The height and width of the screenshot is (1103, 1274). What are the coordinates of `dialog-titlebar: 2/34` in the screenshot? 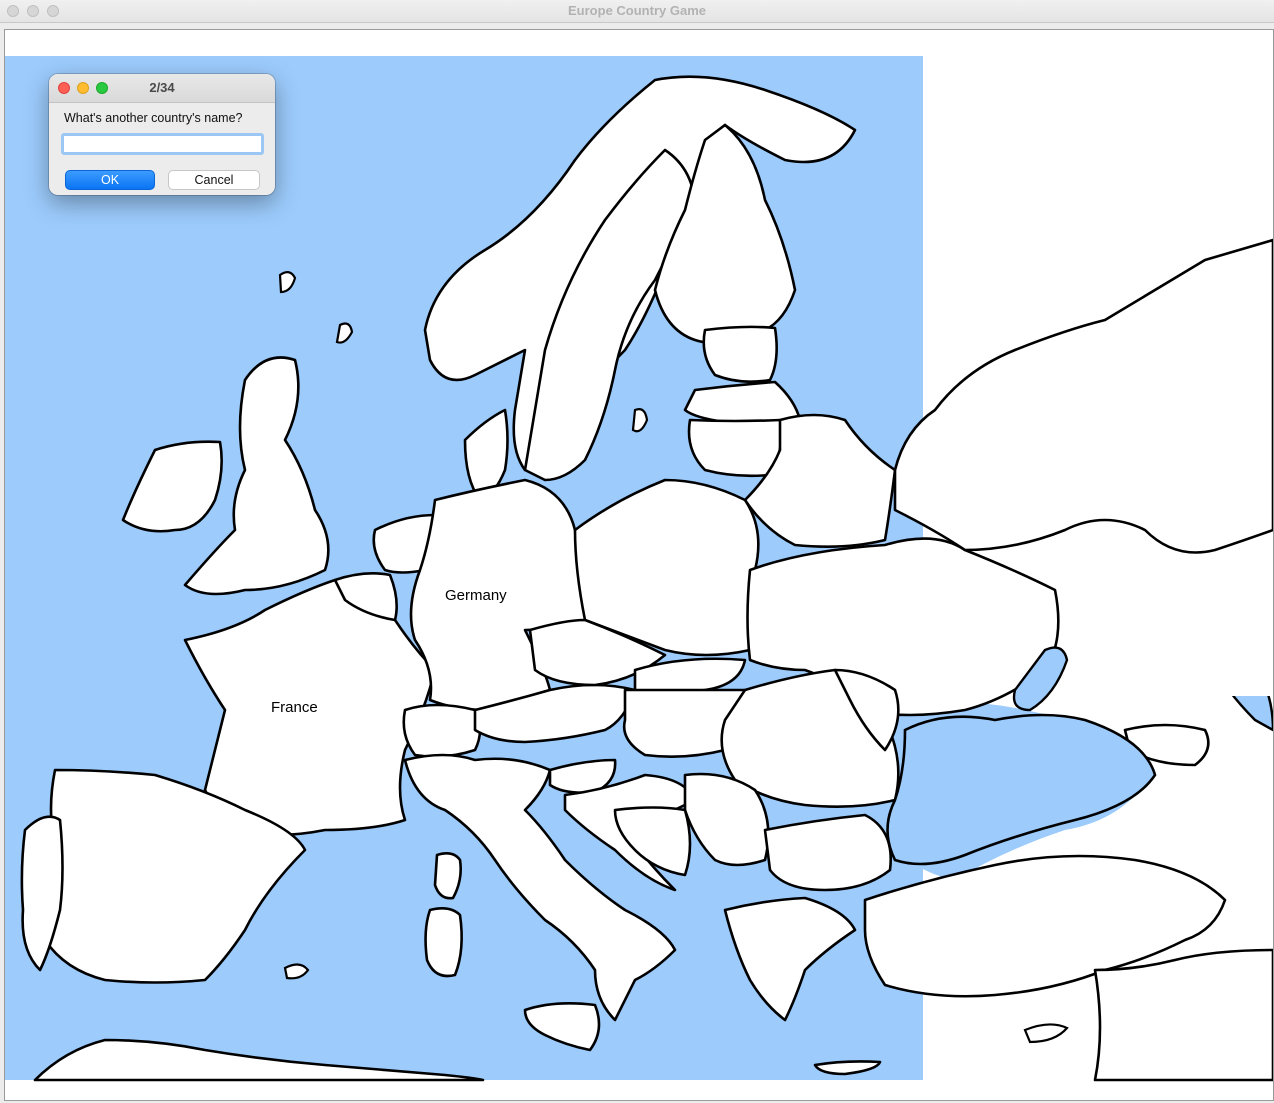 It's located at (162, 88).